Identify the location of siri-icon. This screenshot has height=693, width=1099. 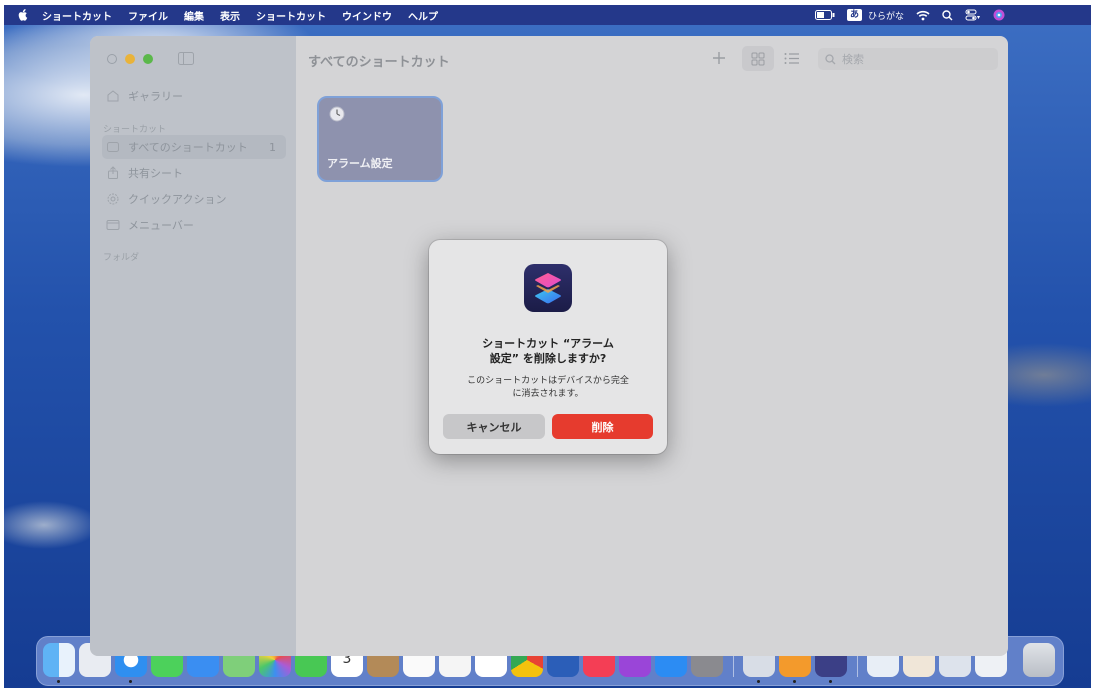
(999, 15).